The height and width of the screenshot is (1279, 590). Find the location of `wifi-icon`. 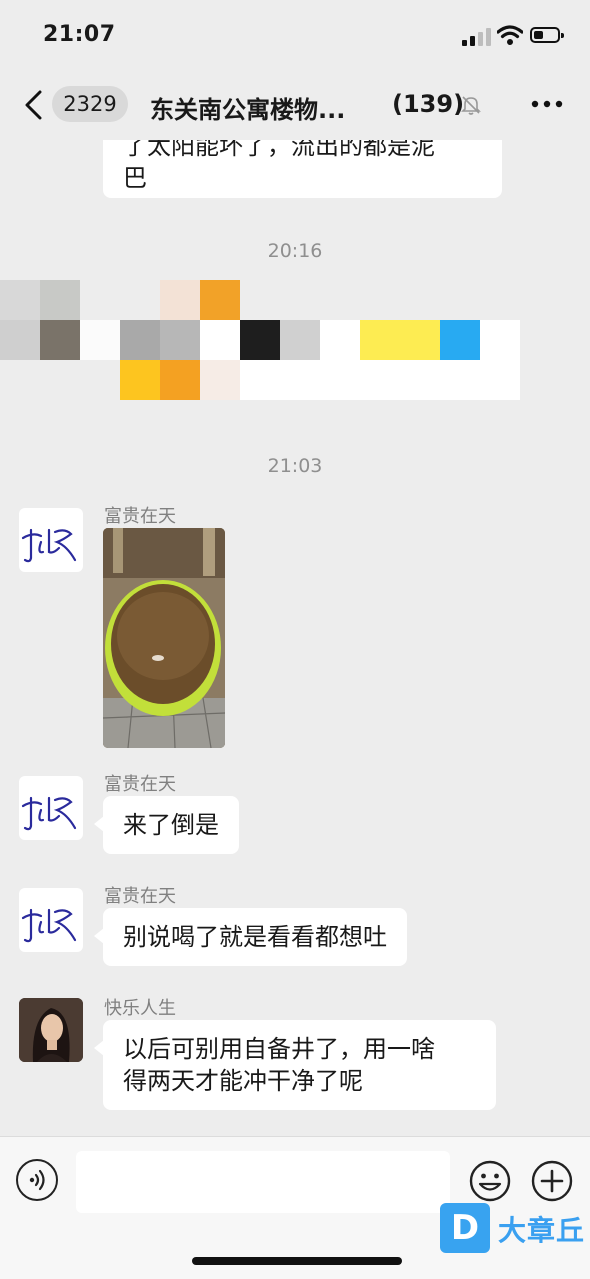

wifi-icon is located at coordinates (510, 35).